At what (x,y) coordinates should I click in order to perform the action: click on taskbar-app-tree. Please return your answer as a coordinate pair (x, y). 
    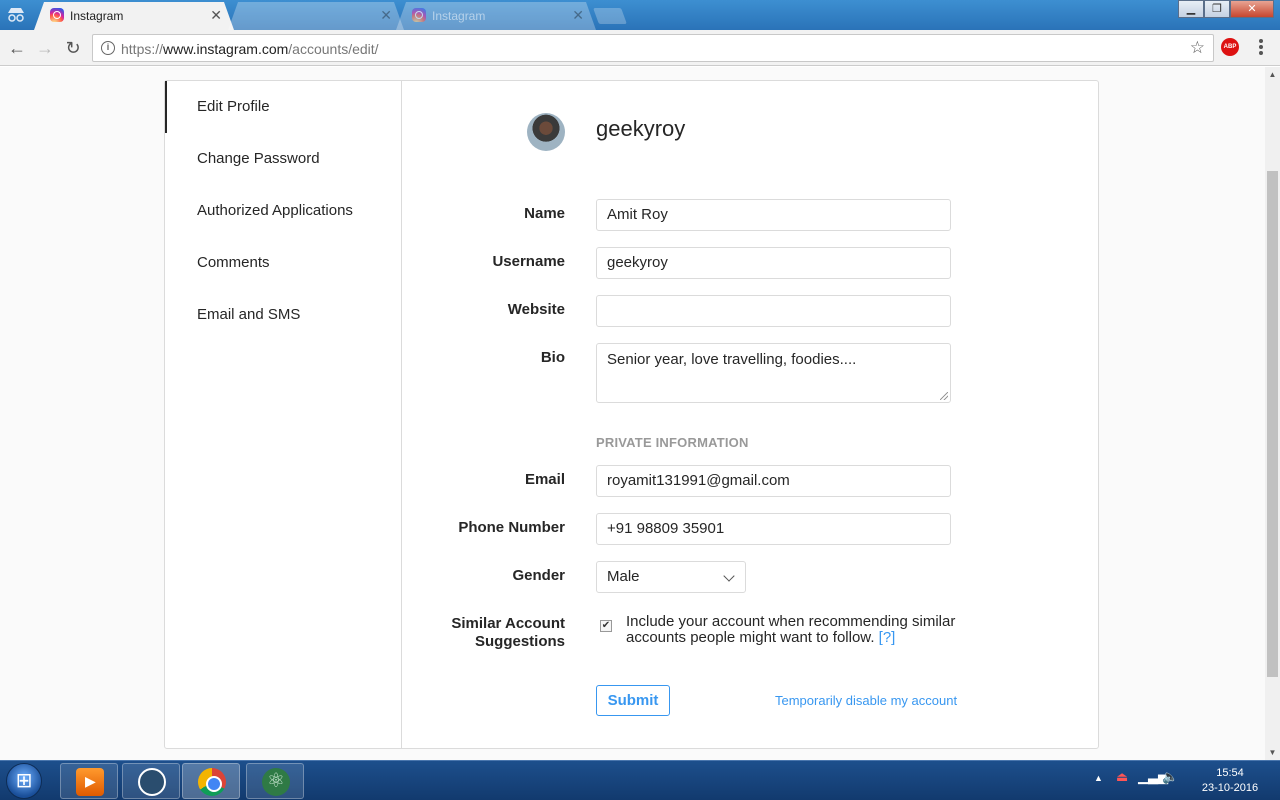
    Looking at the image, I should click on (151, 781).